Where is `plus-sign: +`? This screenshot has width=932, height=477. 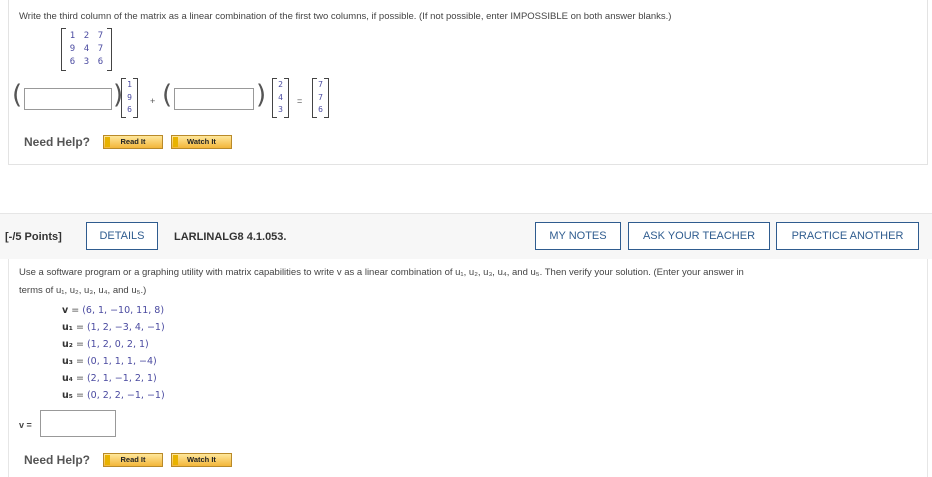
plus-sign: + is located at coordinates (153, 101).